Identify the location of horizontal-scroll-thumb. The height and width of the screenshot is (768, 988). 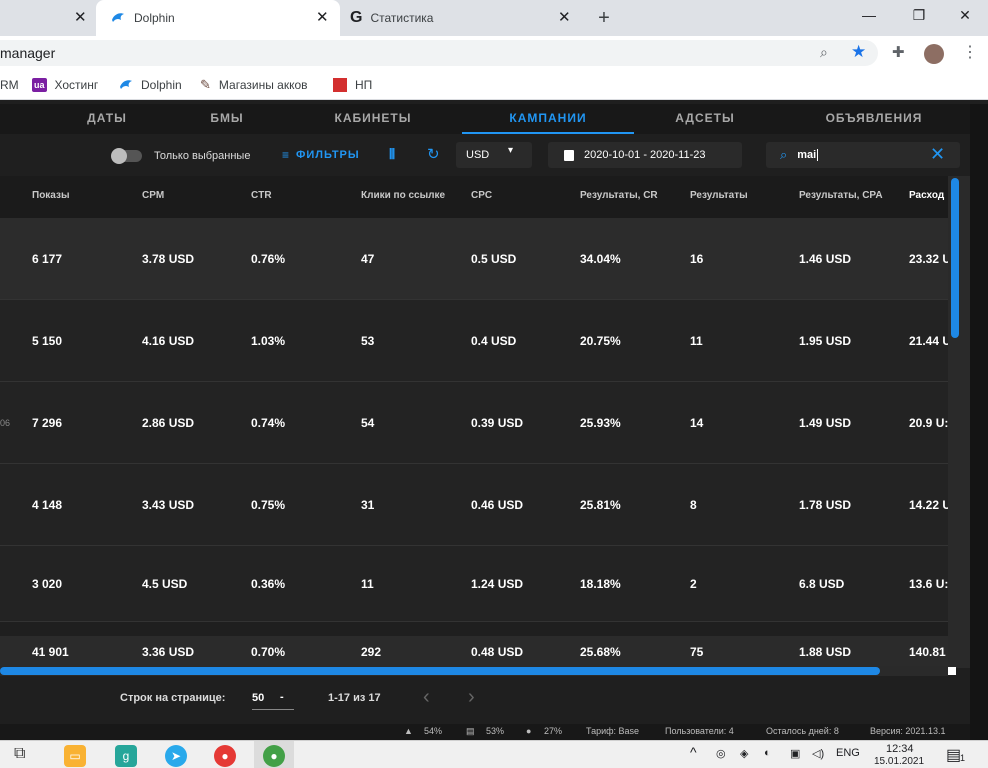
(440, 671).